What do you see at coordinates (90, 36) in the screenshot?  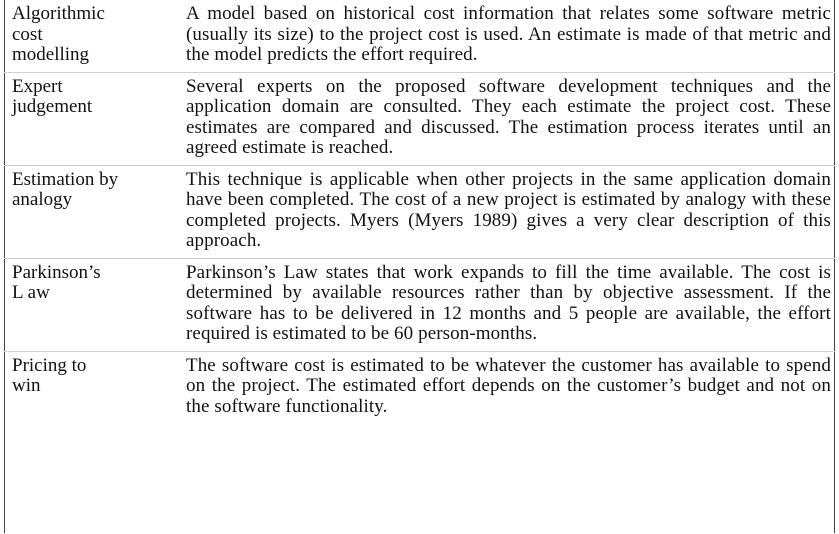 I see `technique-name: Algorithmic cost modelling` at bounding box center [90, 36].